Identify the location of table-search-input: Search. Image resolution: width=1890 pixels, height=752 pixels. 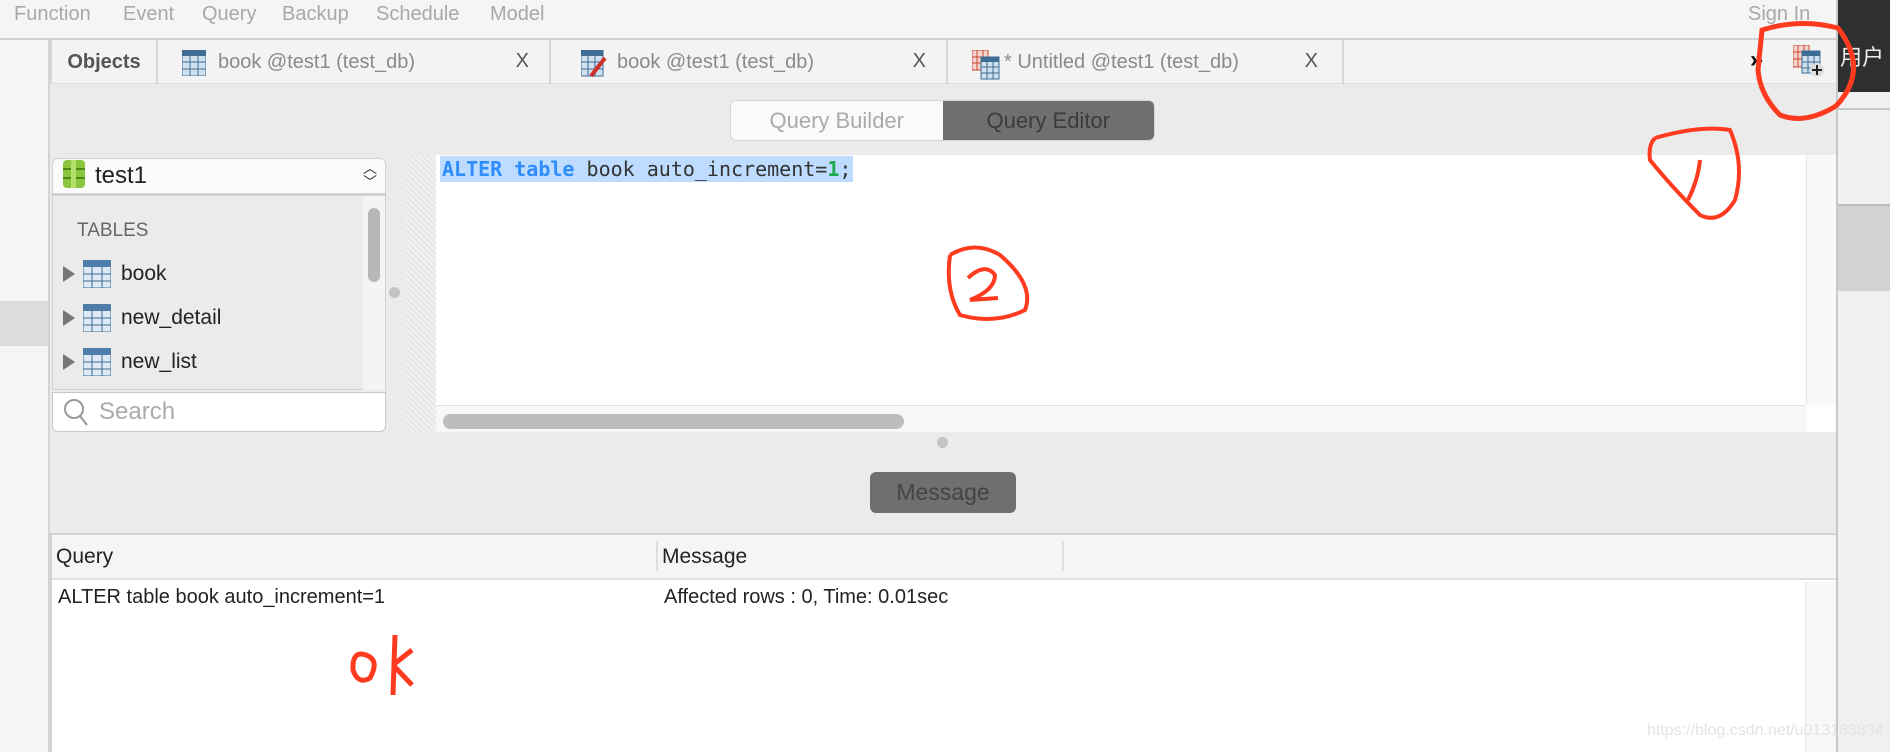
(219, 412).